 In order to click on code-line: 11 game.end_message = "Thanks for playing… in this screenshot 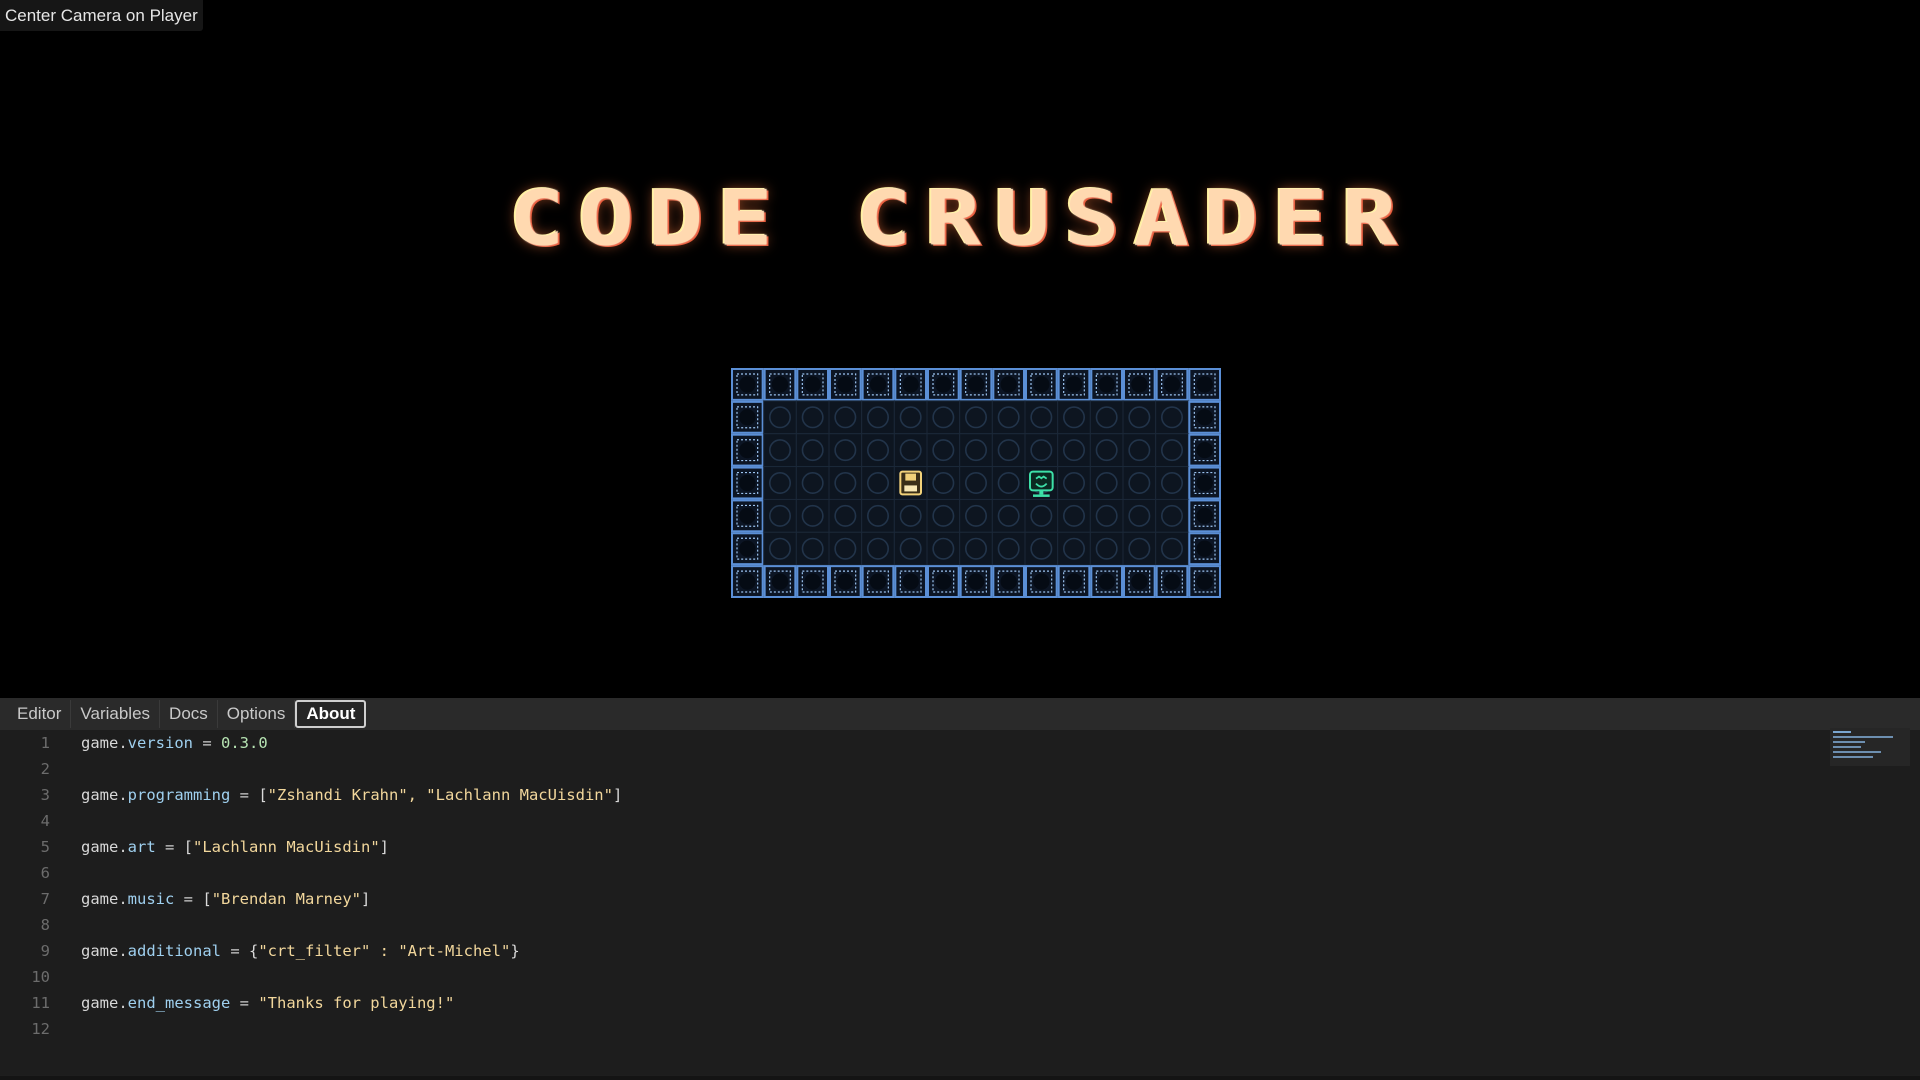, I will do `click(915, 1003)`.